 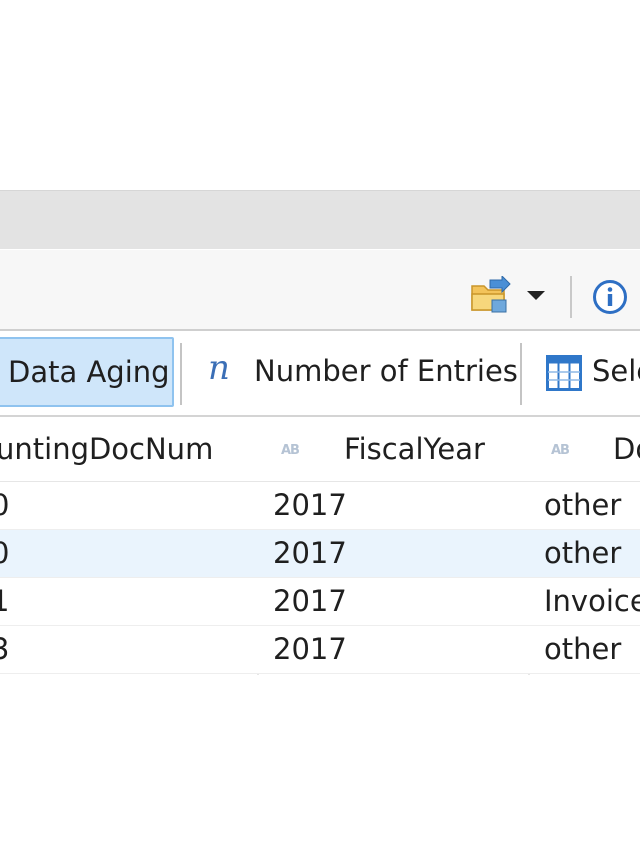 What do you see at coordinates (320, 219) in the screenshot?
I see `title-bar` at bounding box center [320, 219].